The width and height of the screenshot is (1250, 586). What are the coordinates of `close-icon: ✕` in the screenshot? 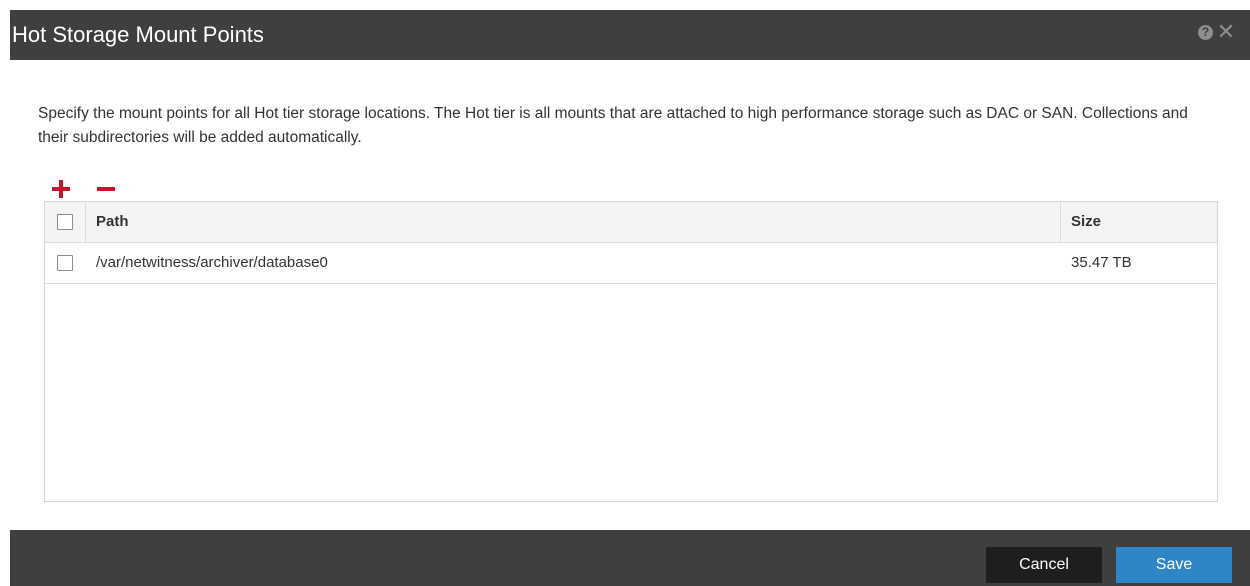 It's located at (1226, 32).